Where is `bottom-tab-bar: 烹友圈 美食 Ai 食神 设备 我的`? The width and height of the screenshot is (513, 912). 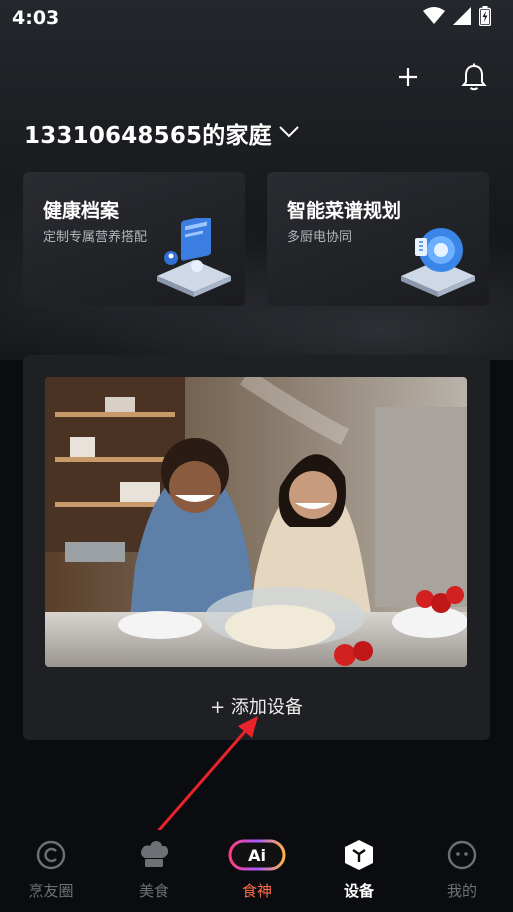
bottom-tab-bar: 烹友圈 美食 Ai 食神 设备 我的 is located at coordinates (256, 871).